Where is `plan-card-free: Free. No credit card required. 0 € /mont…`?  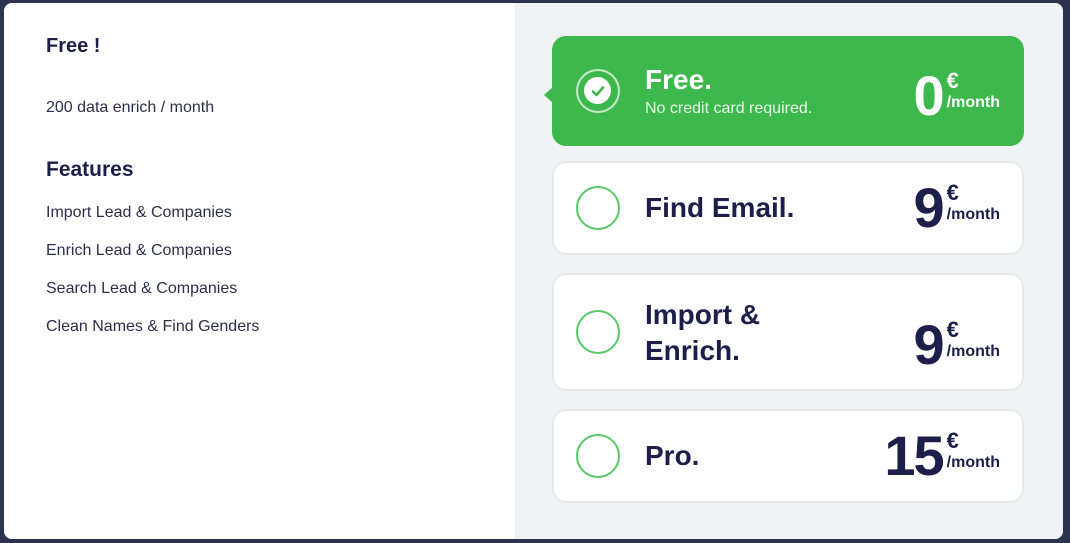 plan-card-free: Free. No credit card required. 0 € /mont… is located at coordinates (784, 91).